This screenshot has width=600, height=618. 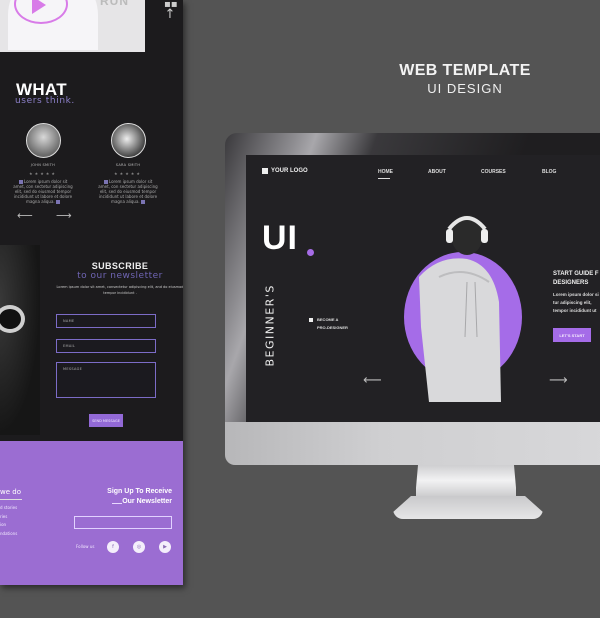 I want to click on guide-title: START GUIDE F DESIGNERS, so click(x=576, y=278).